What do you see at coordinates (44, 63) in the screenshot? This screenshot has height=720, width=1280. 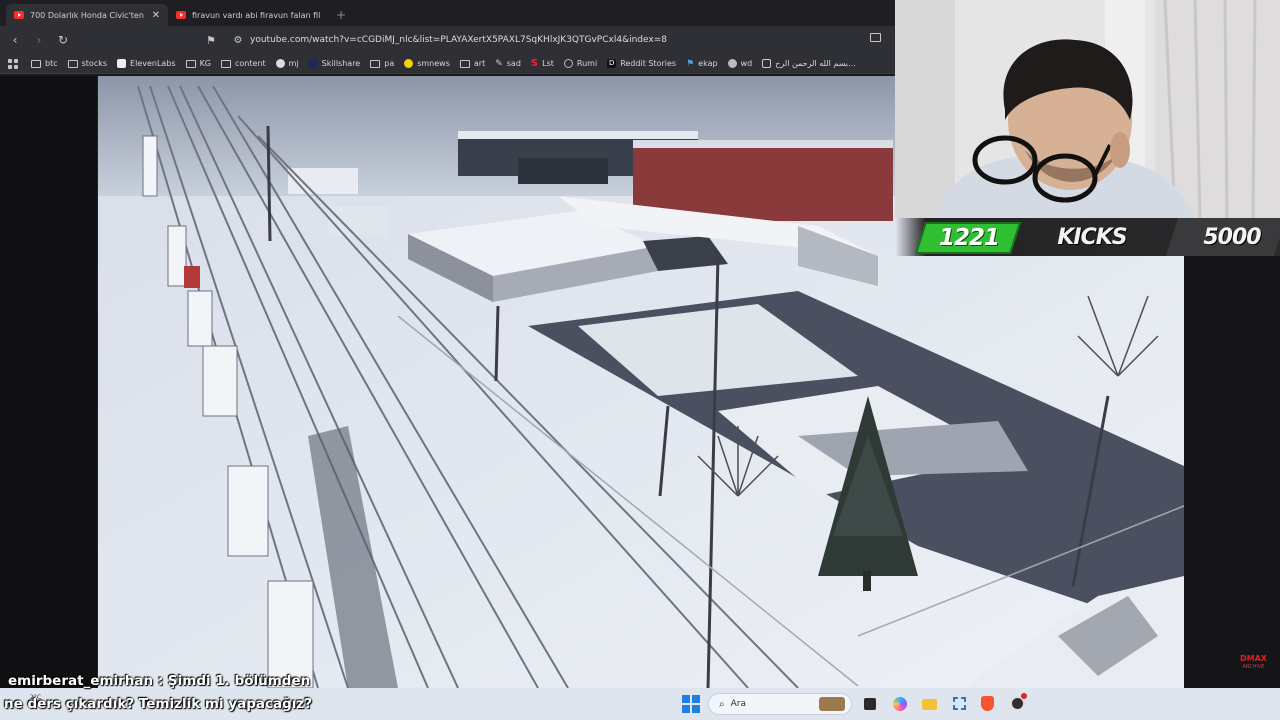 I see `bookmark-btc: btc` at bounding box center [44, 63].